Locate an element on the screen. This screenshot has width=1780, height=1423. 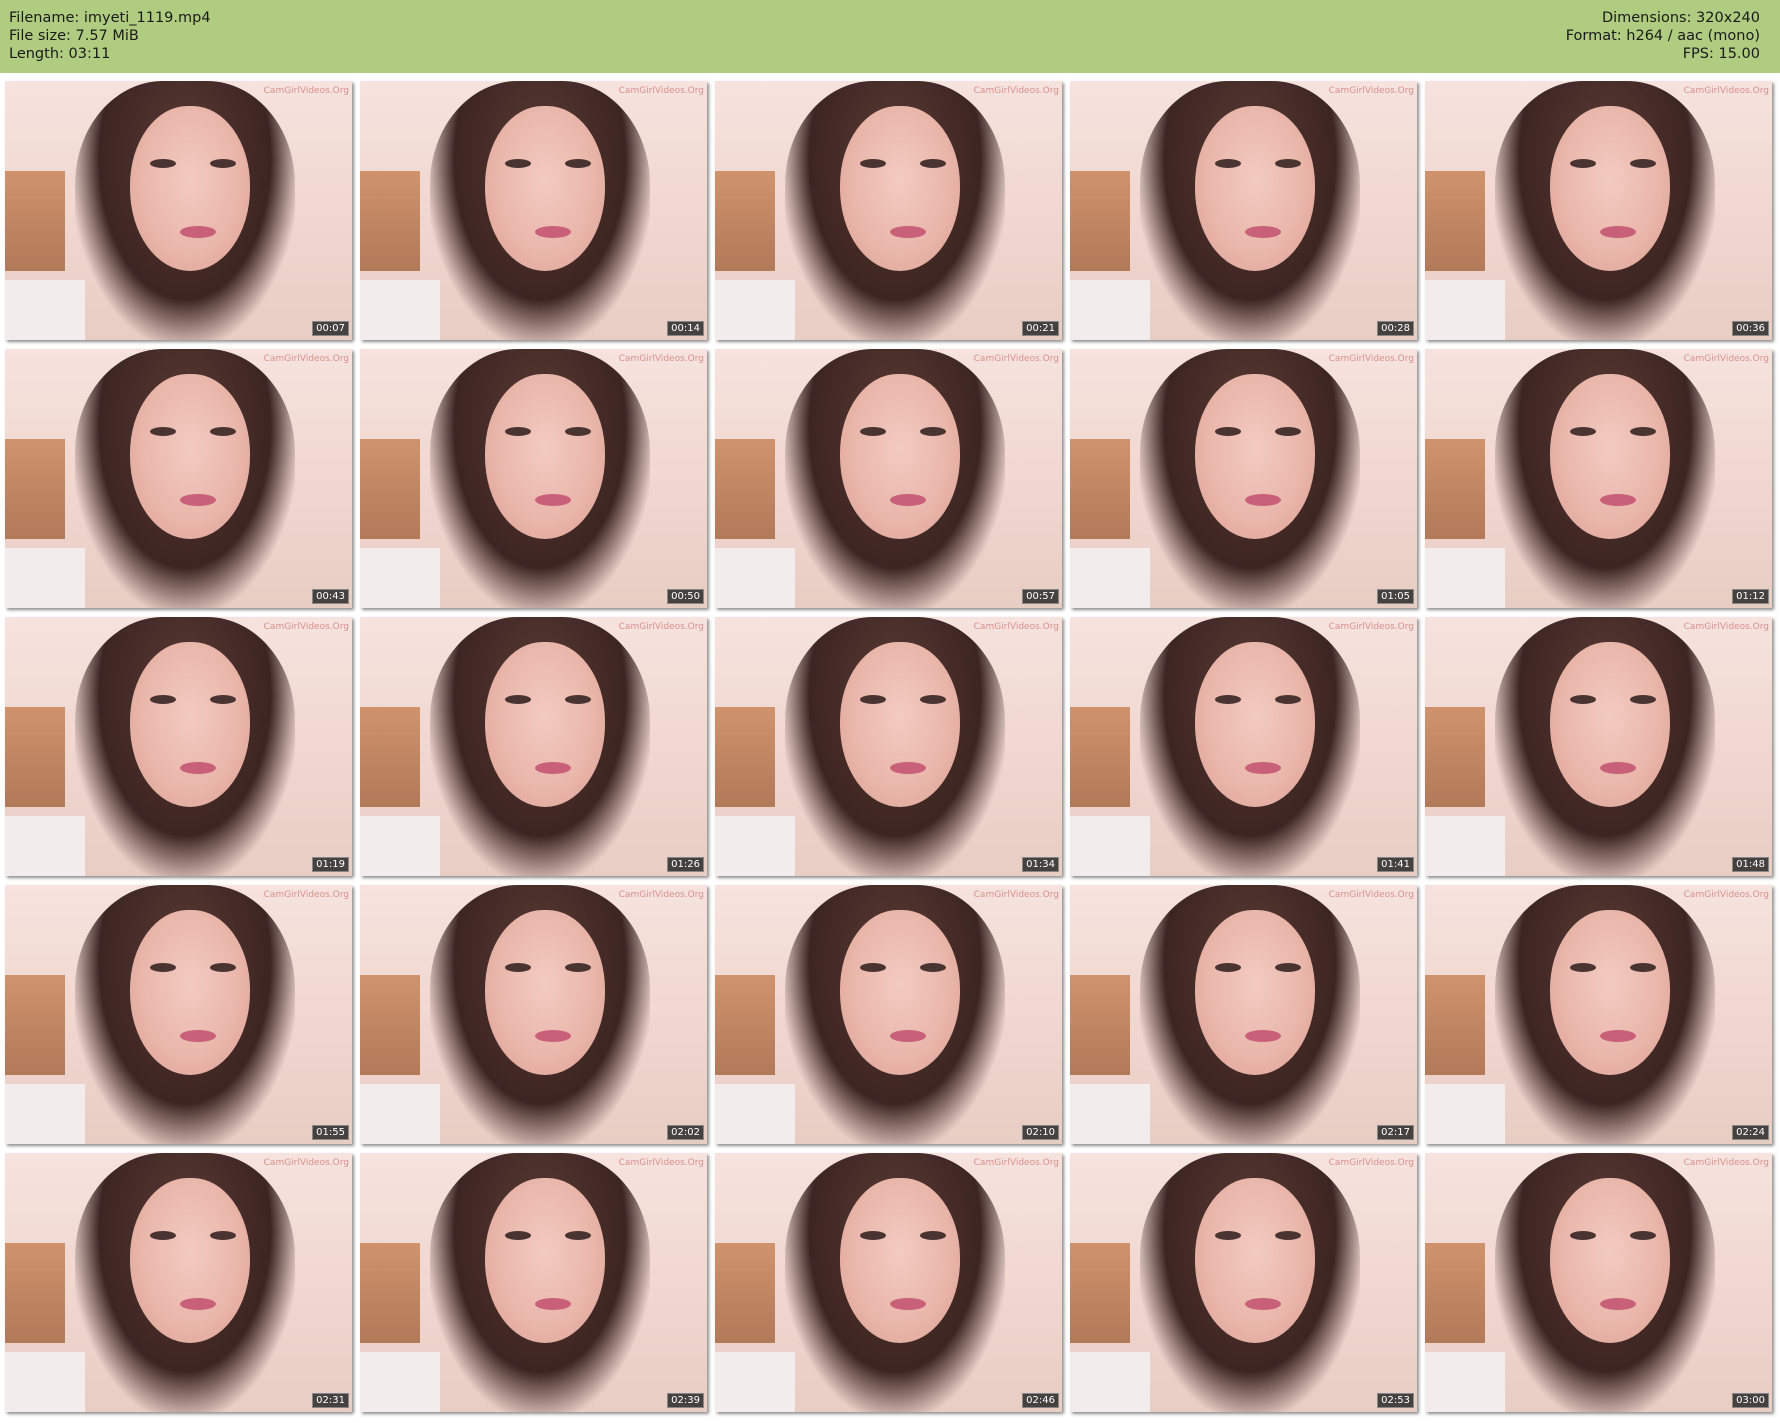
video-thumbnail: CamGirlVideos.Org 00:28 is located at coordinates (1243, 210).